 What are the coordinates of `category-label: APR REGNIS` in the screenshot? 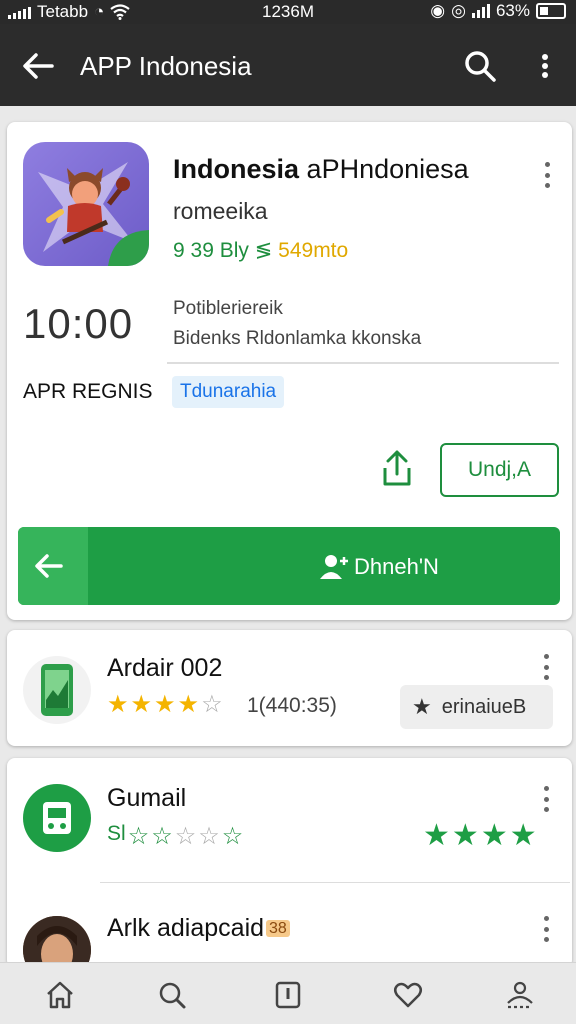 It's located at (88, 391).